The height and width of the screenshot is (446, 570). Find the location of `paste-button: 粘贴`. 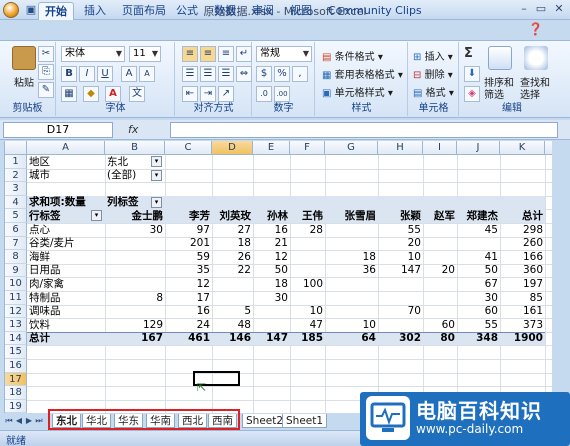

paste-button: 粘贴 is located at coordinates (24, 81).